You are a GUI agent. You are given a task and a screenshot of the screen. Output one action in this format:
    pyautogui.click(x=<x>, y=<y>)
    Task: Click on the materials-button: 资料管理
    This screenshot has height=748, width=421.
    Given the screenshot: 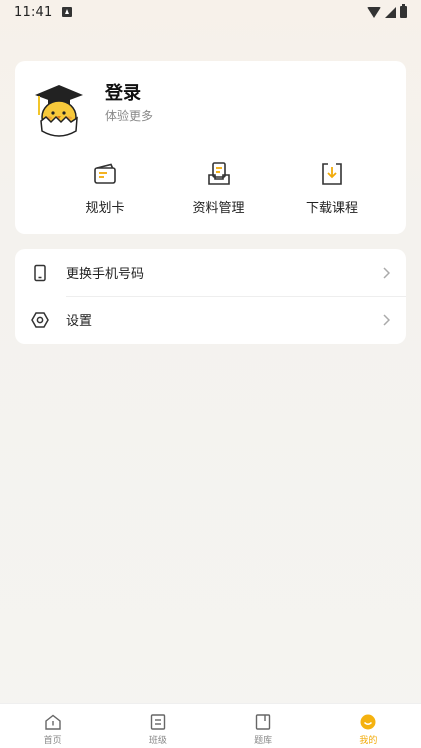 What is the action you would take?
    pyautogui.click(x=219, y=191)
    